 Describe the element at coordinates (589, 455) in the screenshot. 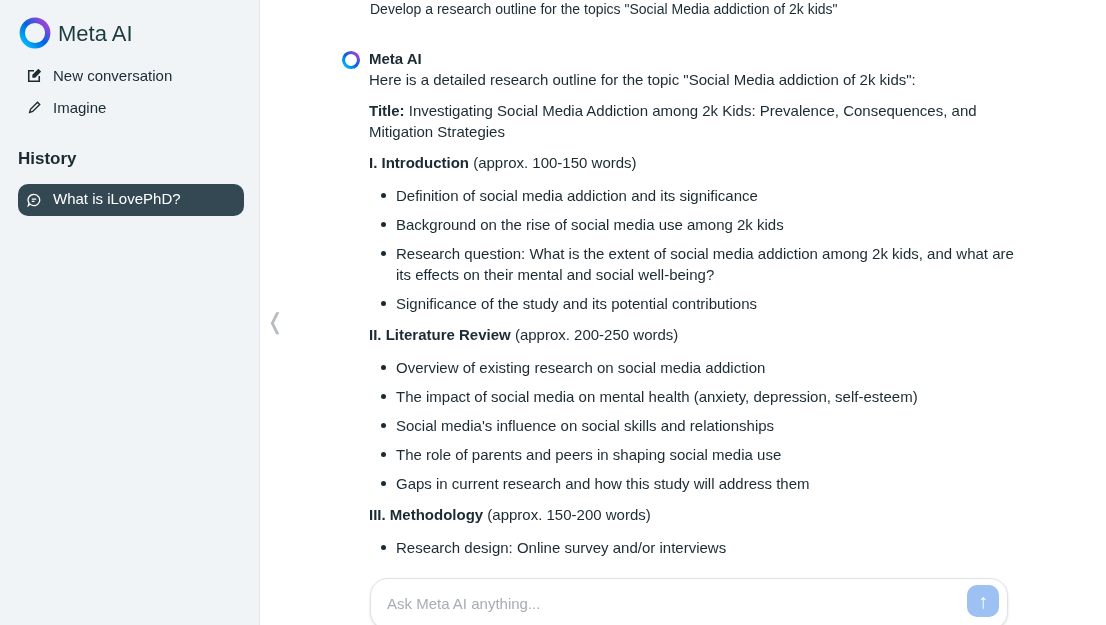

I see `bullet-text: The role of parents and peers in shaping social media use` at that location.